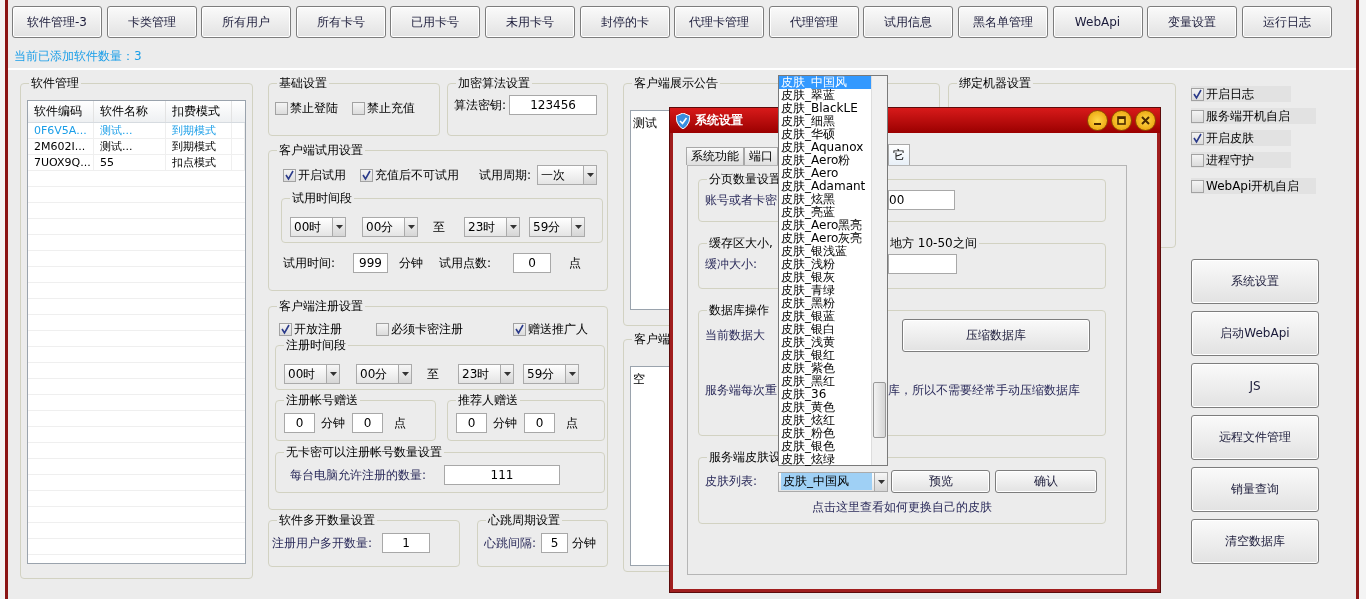 The image size is (1366, 599). I want to click on toolbar-button: 黑名单管理, so click(1002, 22).